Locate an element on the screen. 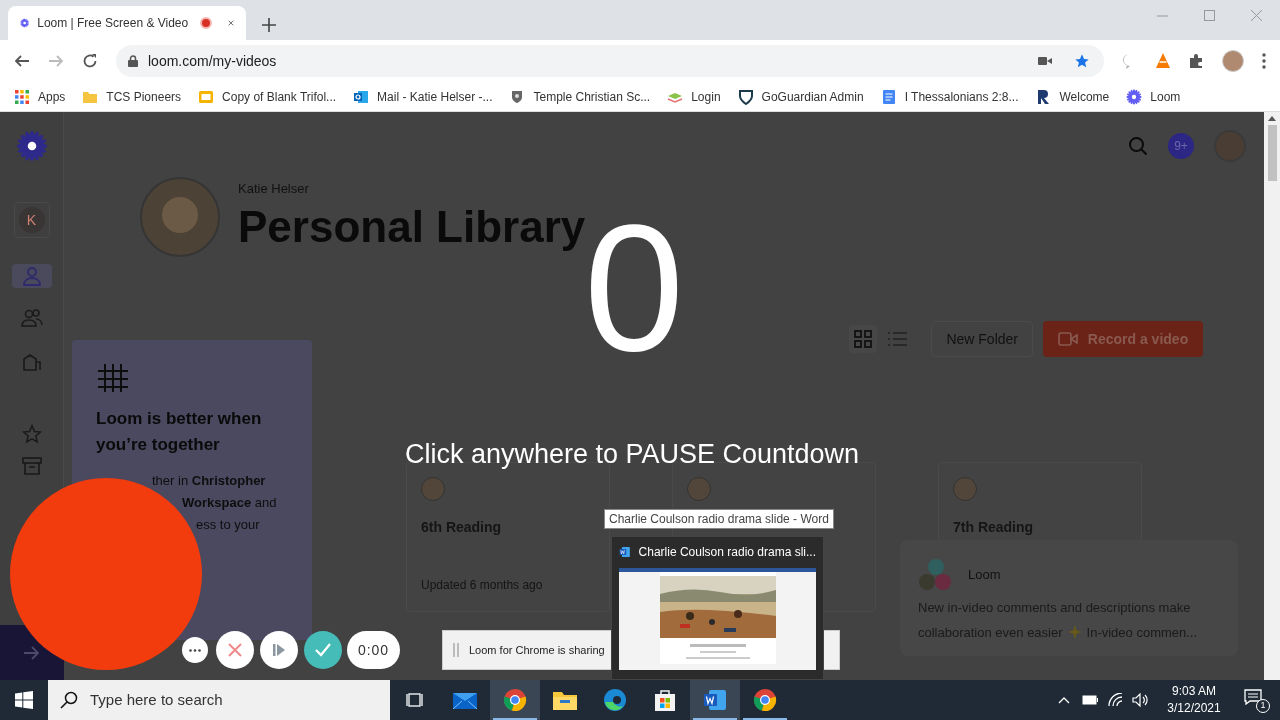  countdown-number: 0 is located at coordinates (634, 288).